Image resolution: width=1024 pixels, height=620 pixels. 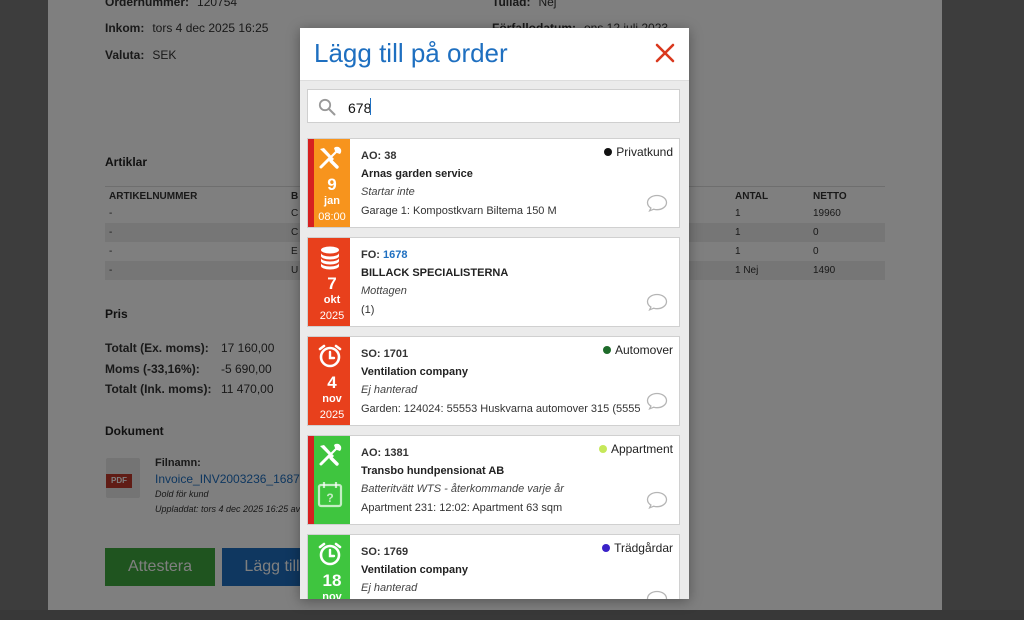 I want to click on date-bar: 9 jan 08:00, so click(x=329, y=183).